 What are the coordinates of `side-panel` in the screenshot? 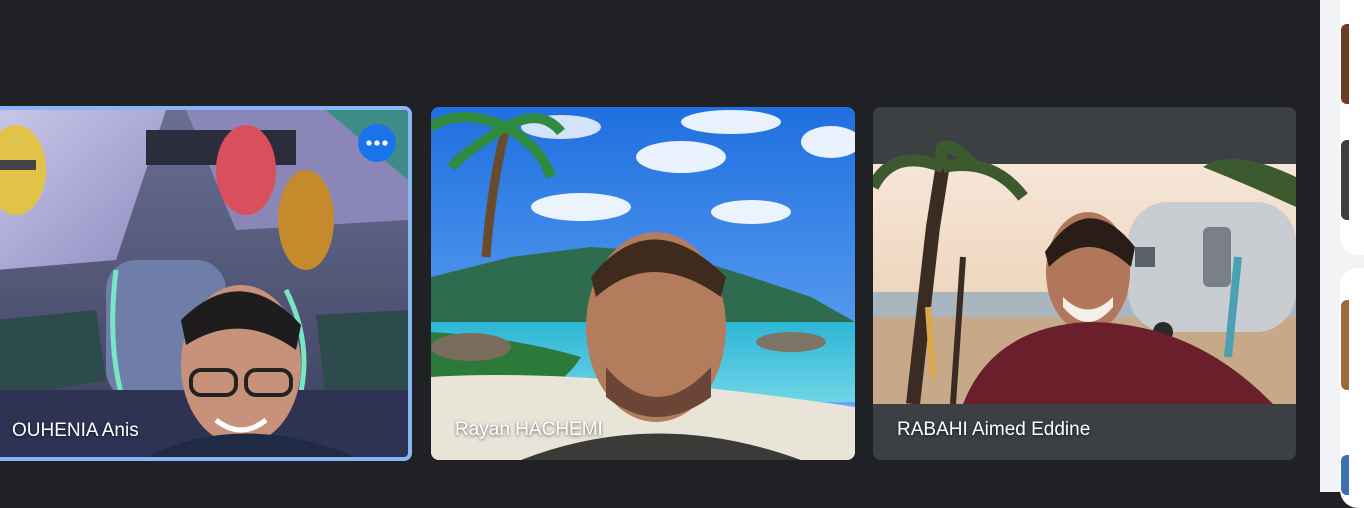 It's located at (1342, 254).